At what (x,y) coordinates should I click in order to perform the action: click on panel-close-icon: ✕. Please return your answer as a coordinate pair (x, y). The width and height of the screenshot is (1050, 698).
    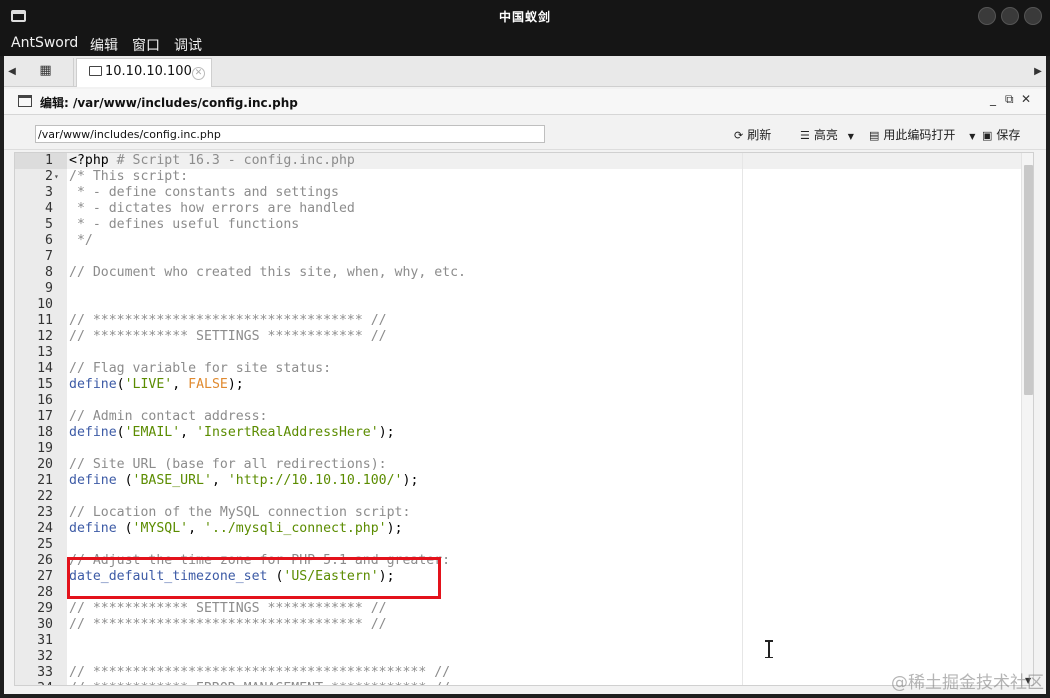
    Looking at the image, I should click on (1026, 99).